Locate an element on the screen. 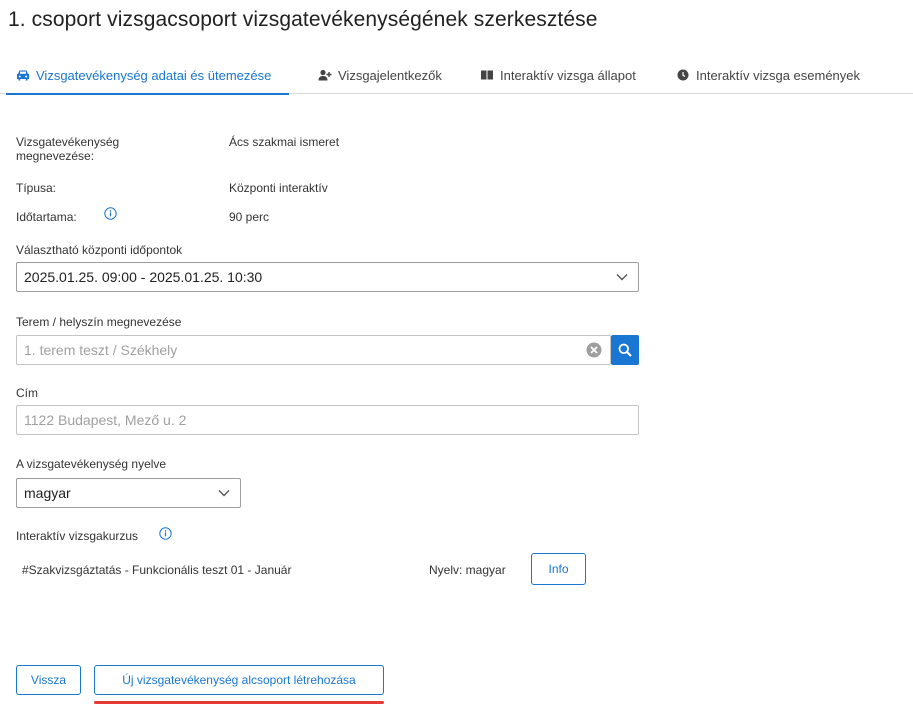 This screenshot has height=713, width=913. info-button: Info is located at coordinates (558, 569).